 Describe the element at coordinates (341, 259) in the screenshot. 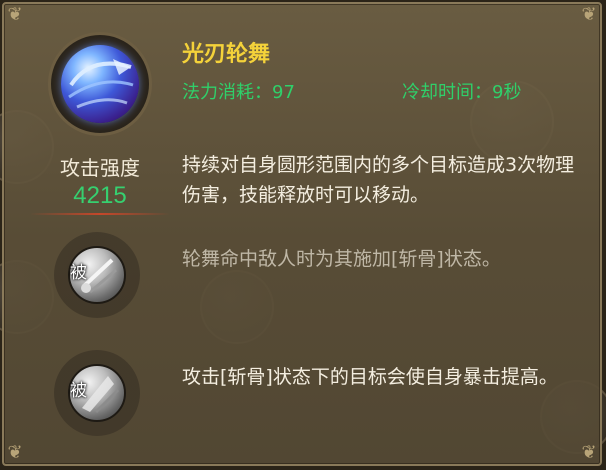

I see `passive-description-1: 轮舞命中敌人时为其施加[斩骨]状态。` at that location.